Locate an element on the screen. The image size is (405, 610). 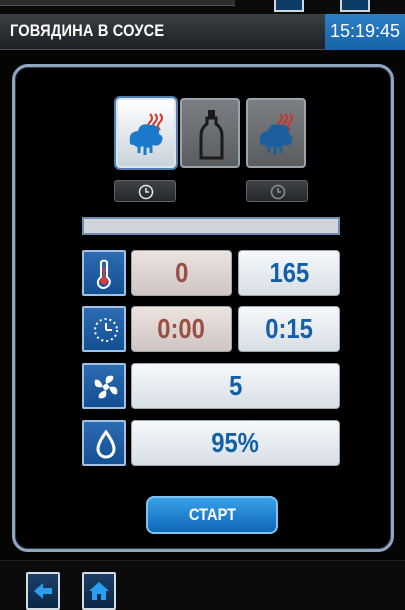
time-set-button: 0:15 is located at coordinates (289, 329).